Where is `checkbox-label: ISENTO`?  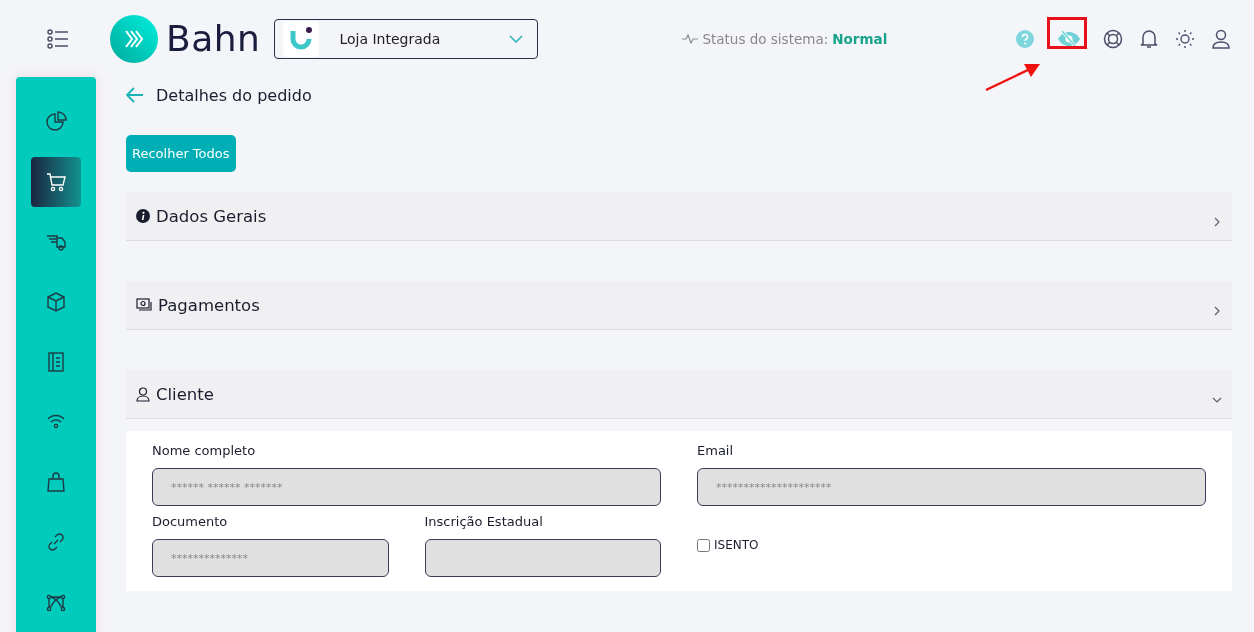 checkbox-label: ISENTO is located at coordinates (736, 545).